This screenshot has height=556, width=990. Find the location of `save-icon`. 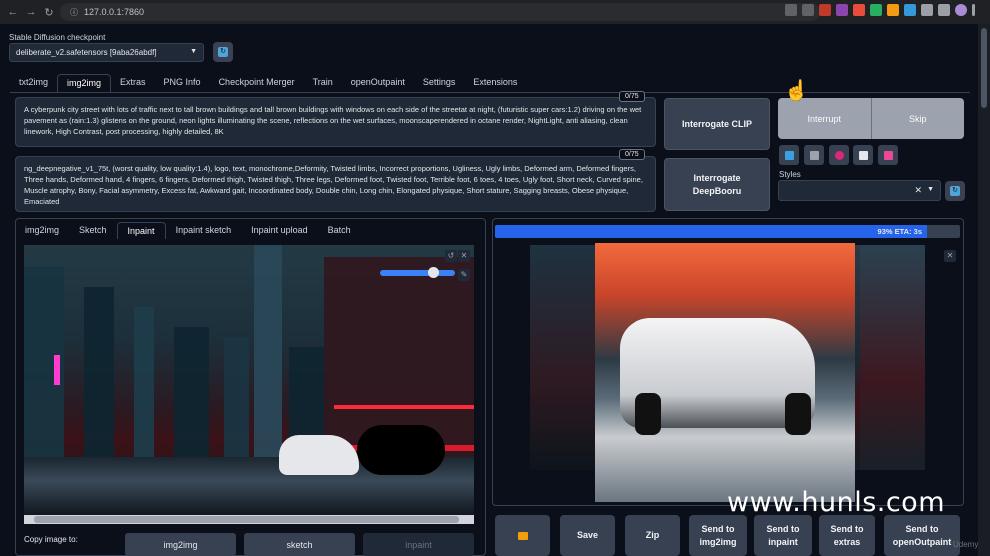

save-icon is located at coordinates (888, 155).